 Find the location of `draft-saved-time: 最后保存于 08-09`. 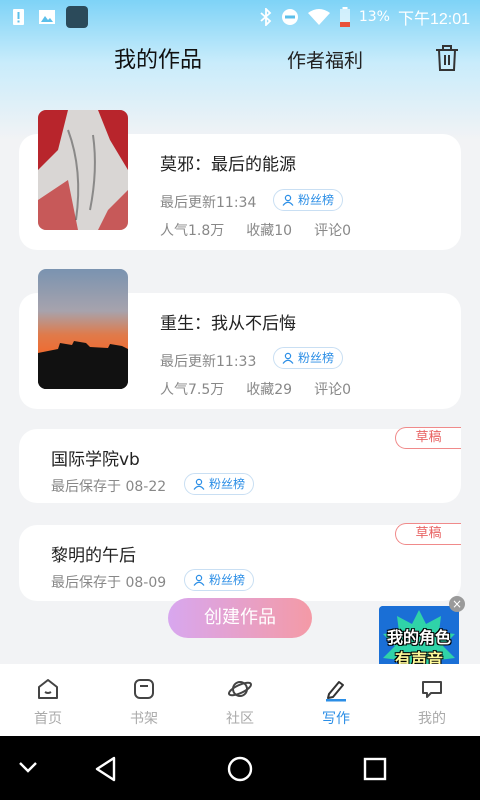

draft-saved-time: 最后保存于 08-09 is located at coordinates (109, 583).